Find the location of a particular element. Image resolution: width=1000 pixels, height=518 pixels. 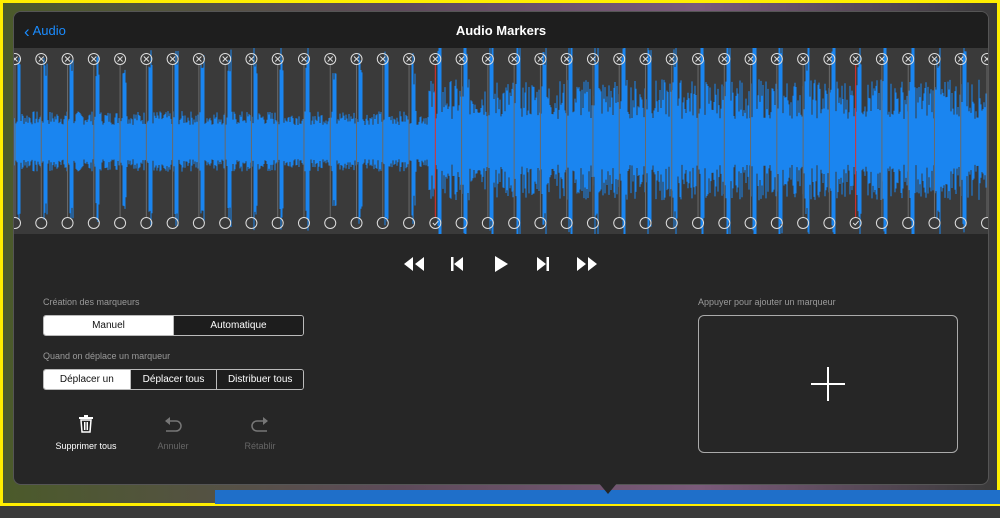

skip-back-icon is located at coordinates (457, 264).